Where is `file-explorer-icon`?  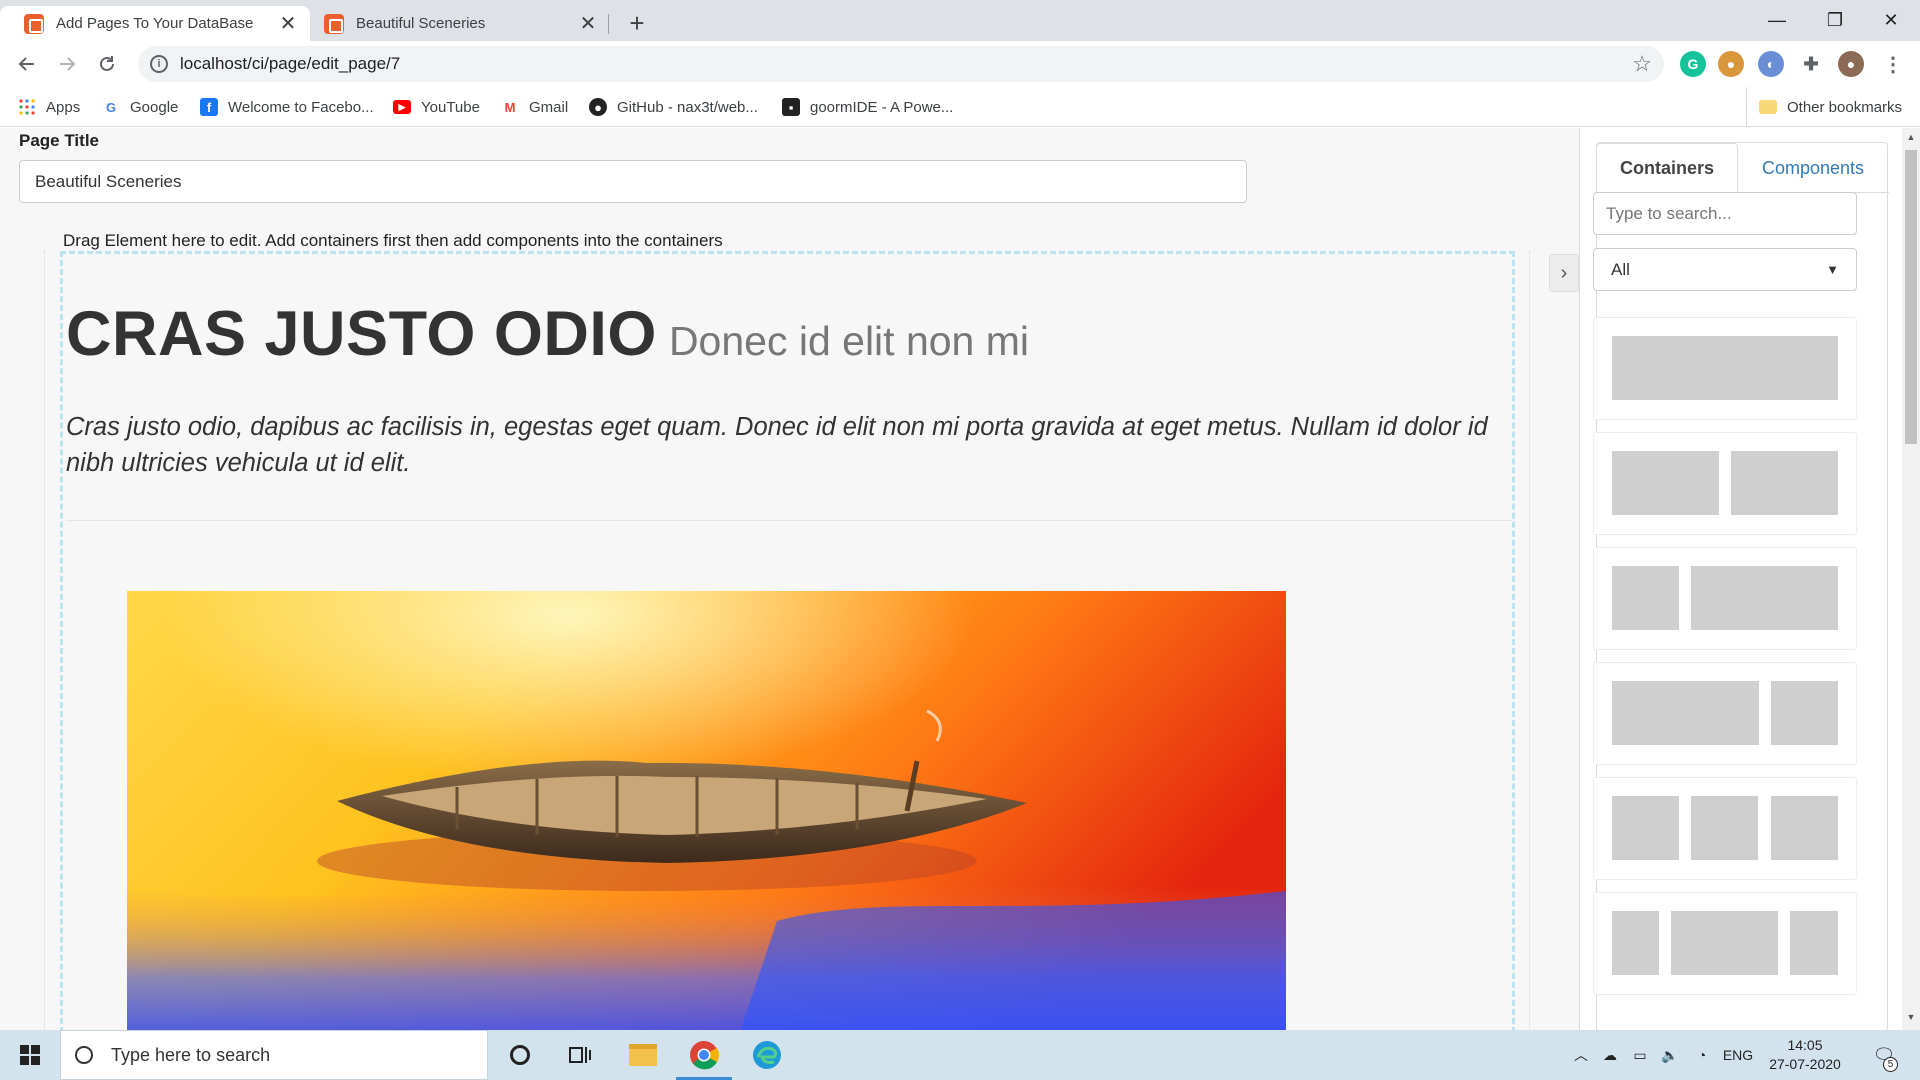 file-explorer-icon is located at coordinates (643, 1055).